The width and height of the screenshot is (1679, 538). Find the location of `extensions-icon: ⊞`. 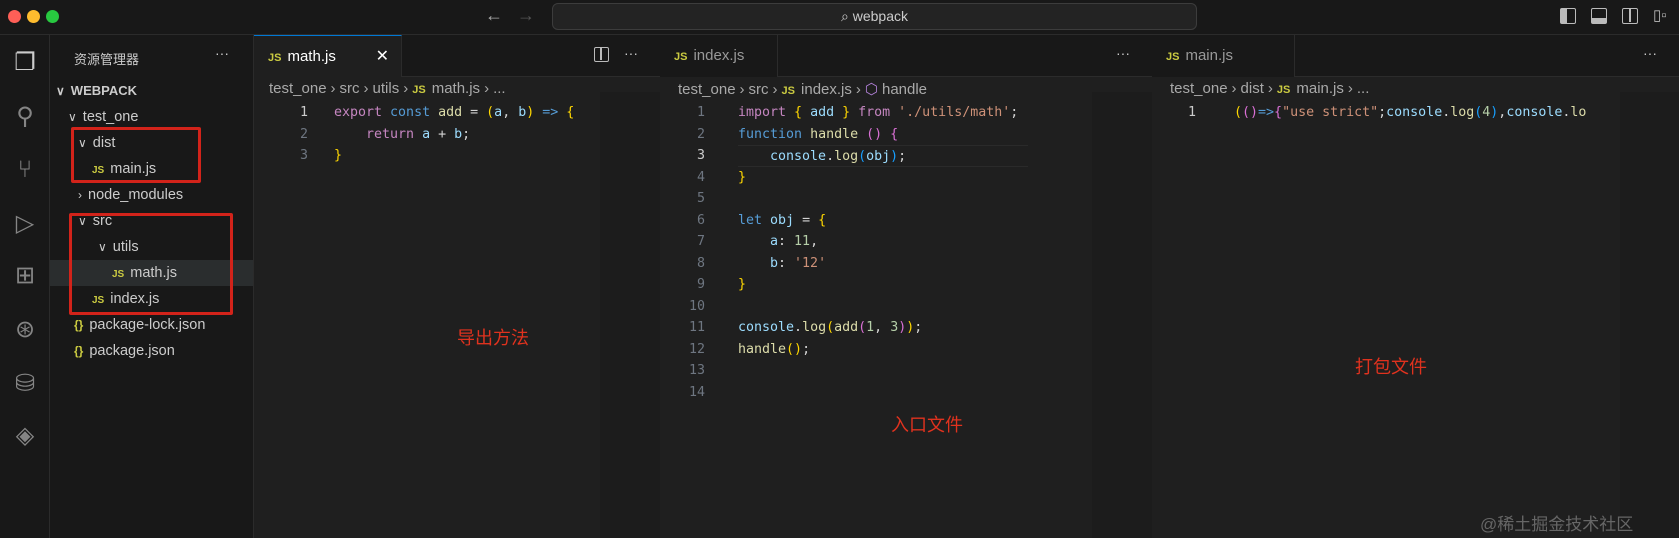

extensions-icon: ⊞ is located at coordinates (25, 276).